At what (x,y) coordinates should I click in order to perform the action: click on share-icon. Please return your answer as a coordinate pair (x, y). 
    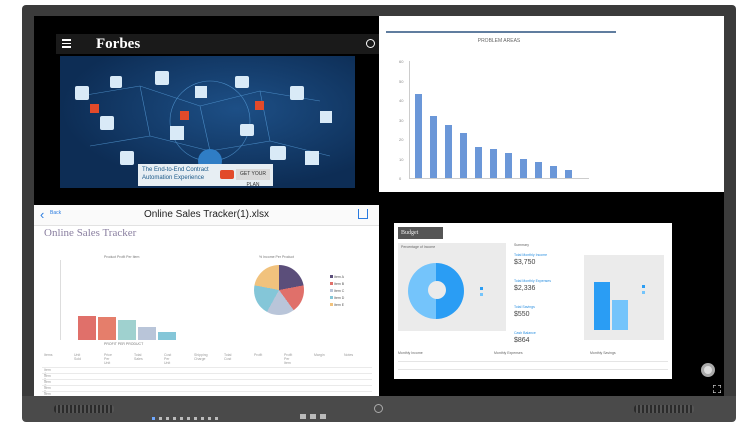
    Looking at the image, I should click on (363, 214).